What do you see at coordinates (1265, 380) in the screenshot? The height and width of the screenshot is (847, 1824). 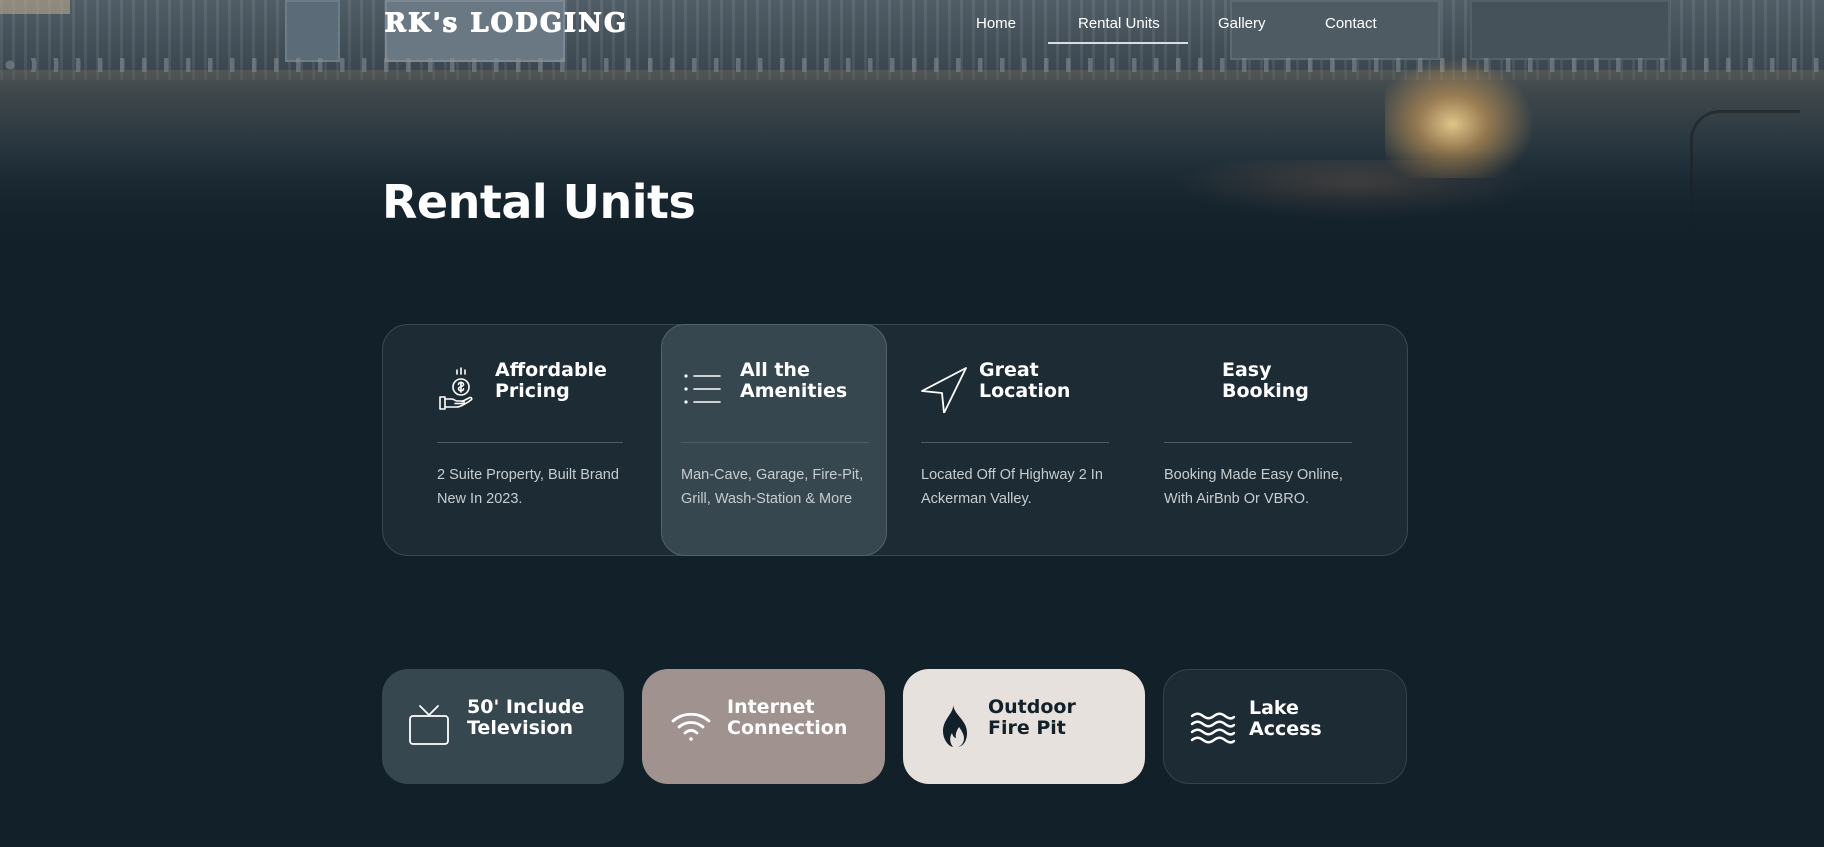 I see `feature-title: Easy Booking` at bounding box center [1265, 380].